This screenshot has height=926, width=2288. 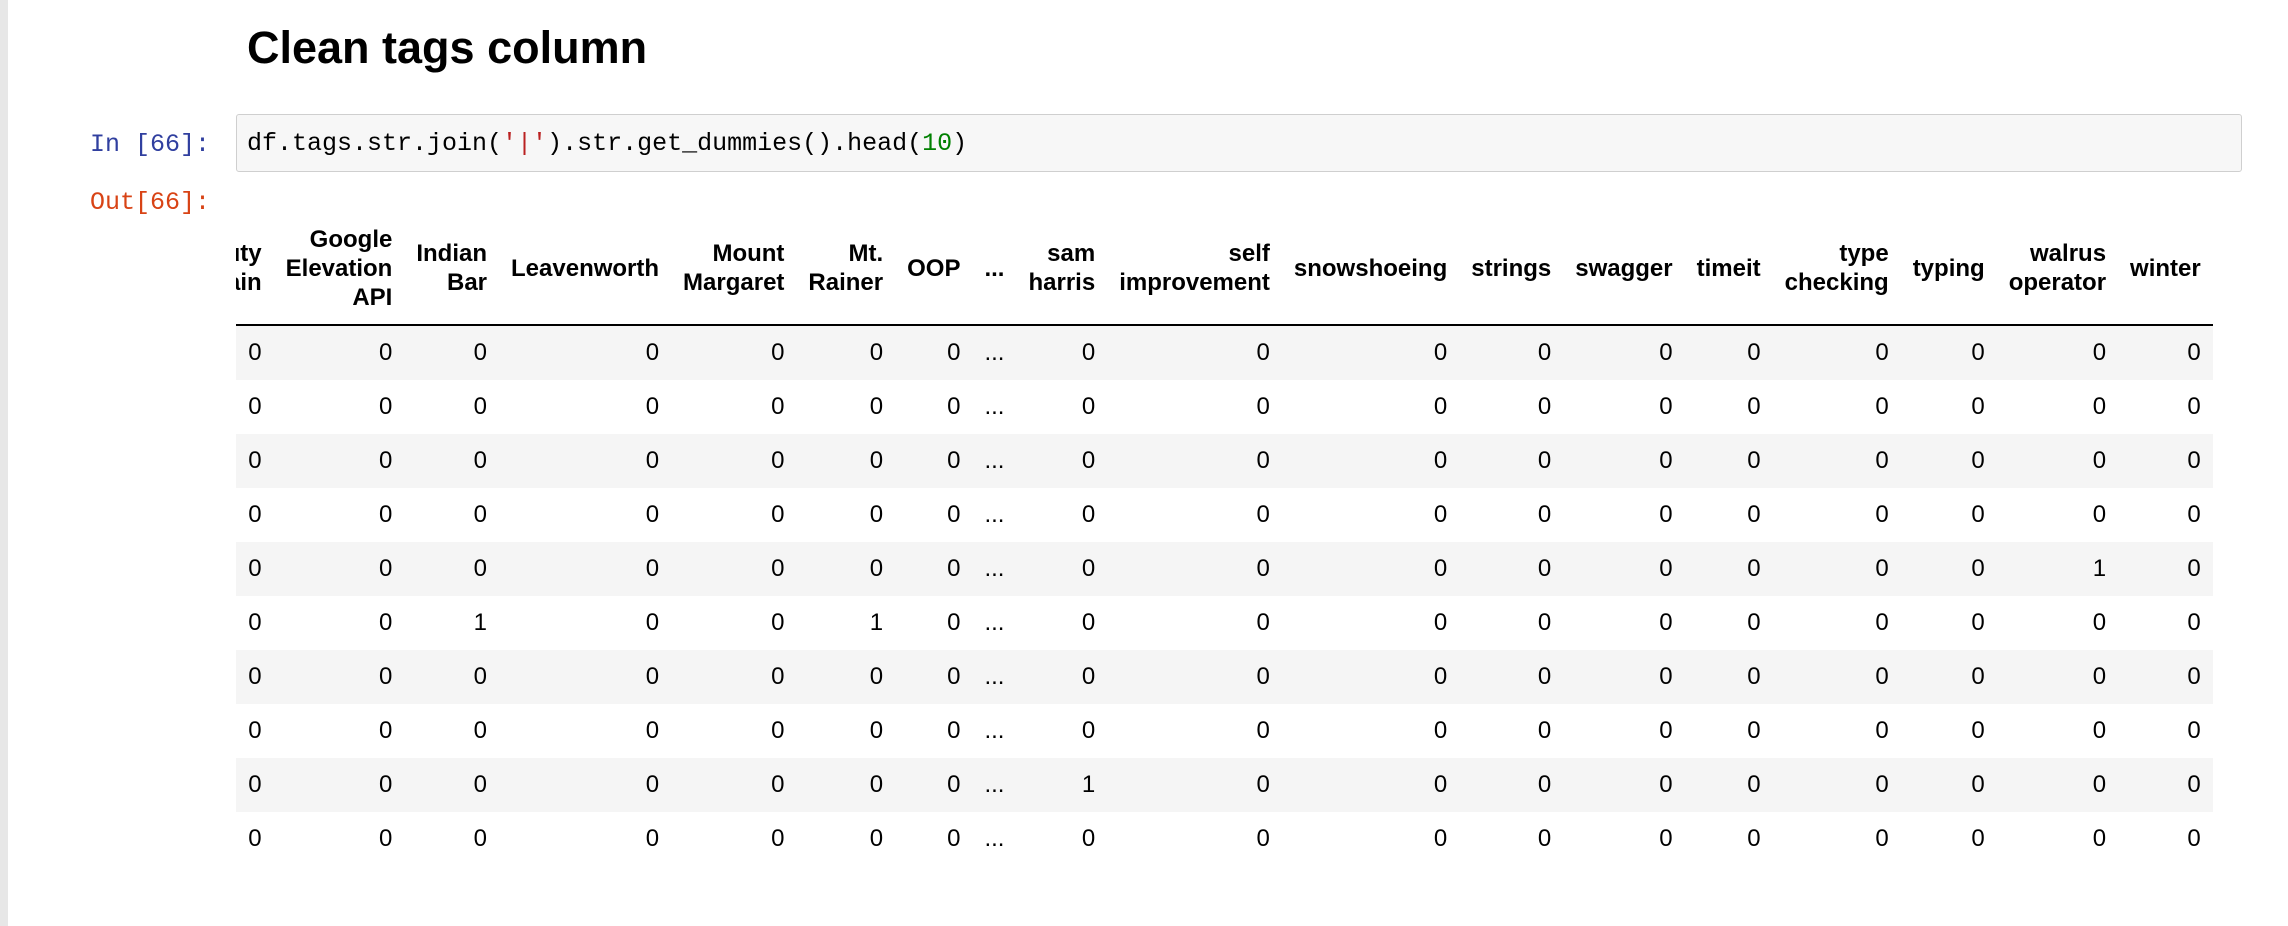 I want to click on column-header-label: harris, so click(x=1062, y=282).